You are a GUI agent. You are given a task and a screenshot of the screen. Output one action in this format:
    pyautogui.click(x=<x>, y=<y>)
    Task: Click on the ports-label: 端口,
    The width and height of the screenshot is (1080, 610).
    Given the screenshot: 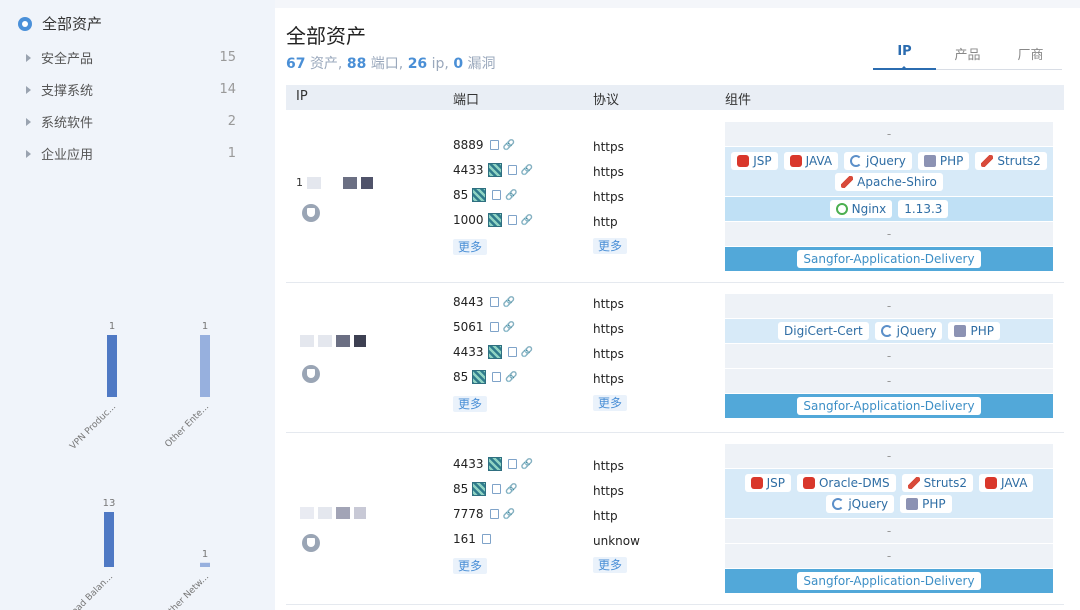 What is the action you would take?
    pyautogui.click(x=387, y=64)
    